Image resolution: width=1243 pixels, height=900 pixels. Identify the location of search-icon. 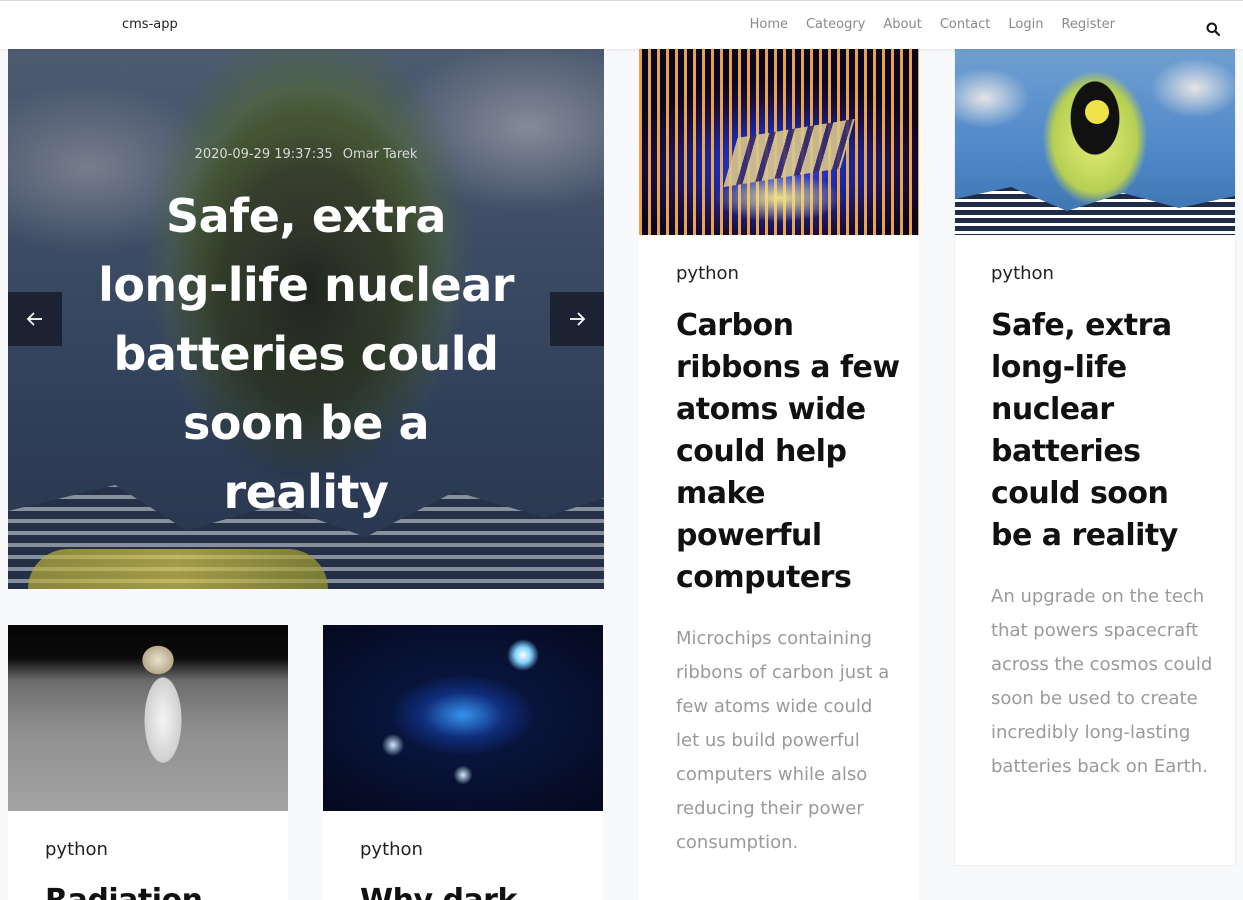
(1213, 29).